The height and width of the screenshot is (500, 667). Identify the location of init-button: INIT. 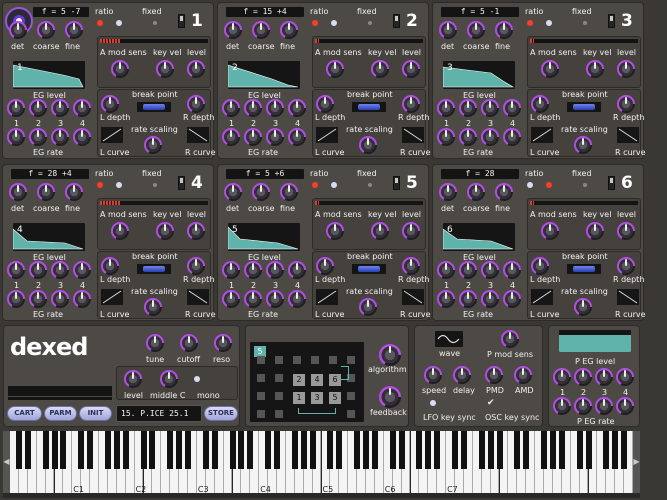
(95, 413).